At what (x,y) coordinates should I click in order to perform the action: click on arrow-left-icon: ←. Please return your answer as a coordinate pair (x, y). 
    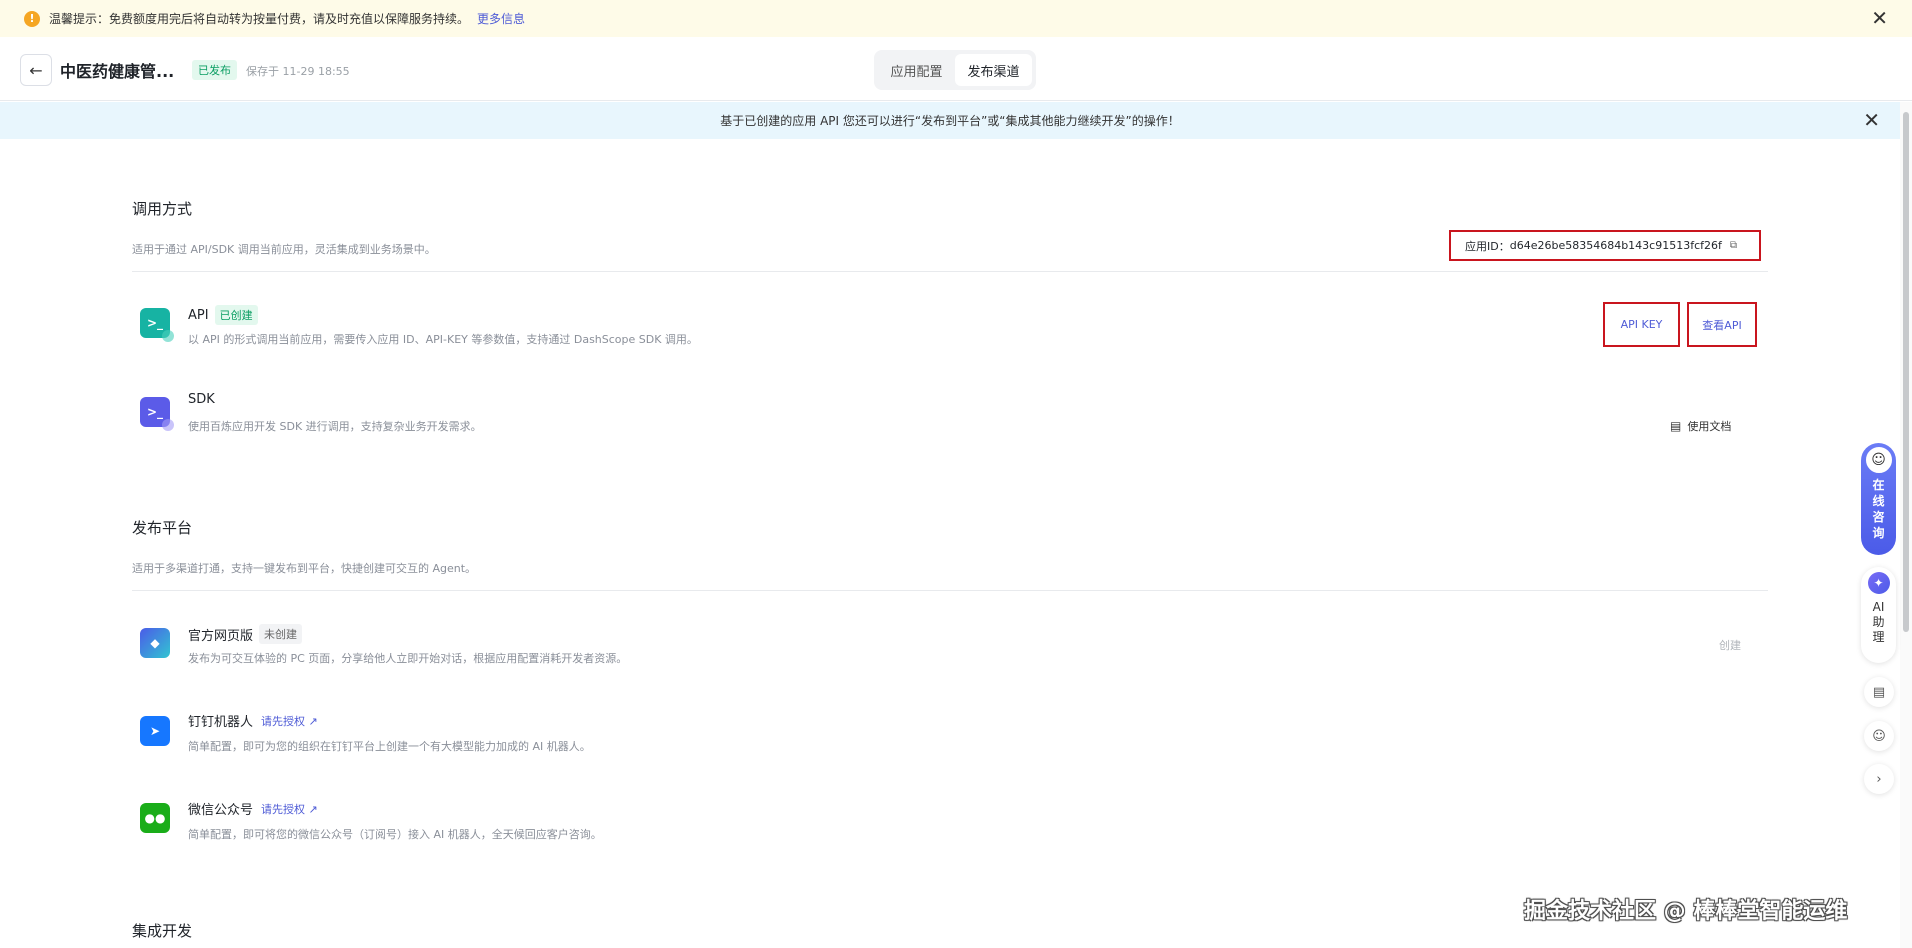
    Looking at the image, I should click on (36, 70).